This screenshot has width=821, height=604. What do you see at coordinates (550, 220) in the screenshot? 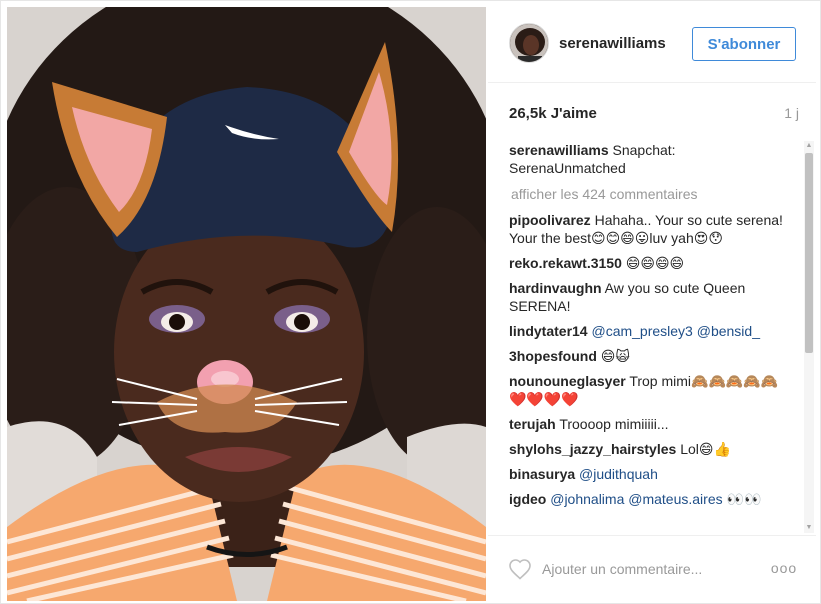
I see `comment-username-link: pipoolivarez` at bounding box center [550, 220].